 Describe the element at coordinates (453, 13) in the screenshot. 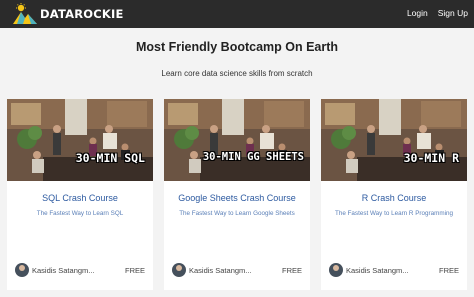

I see `signup-link: Sign Up` at that location.